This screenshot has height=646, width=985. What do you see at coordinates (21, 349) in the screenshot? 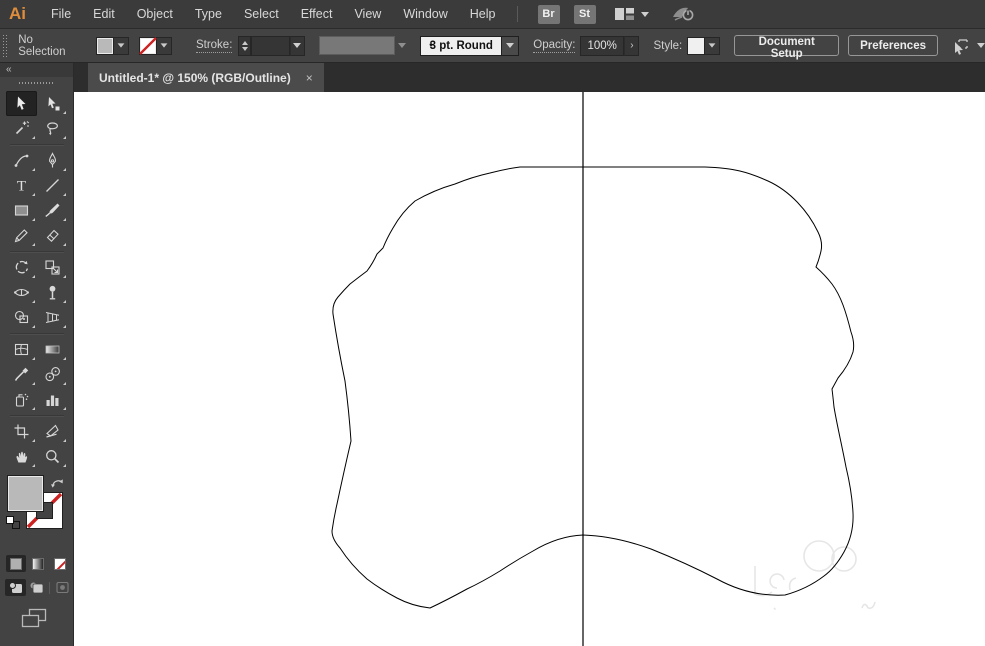
I see `tool-mesh` at bounding box center [21, 349].